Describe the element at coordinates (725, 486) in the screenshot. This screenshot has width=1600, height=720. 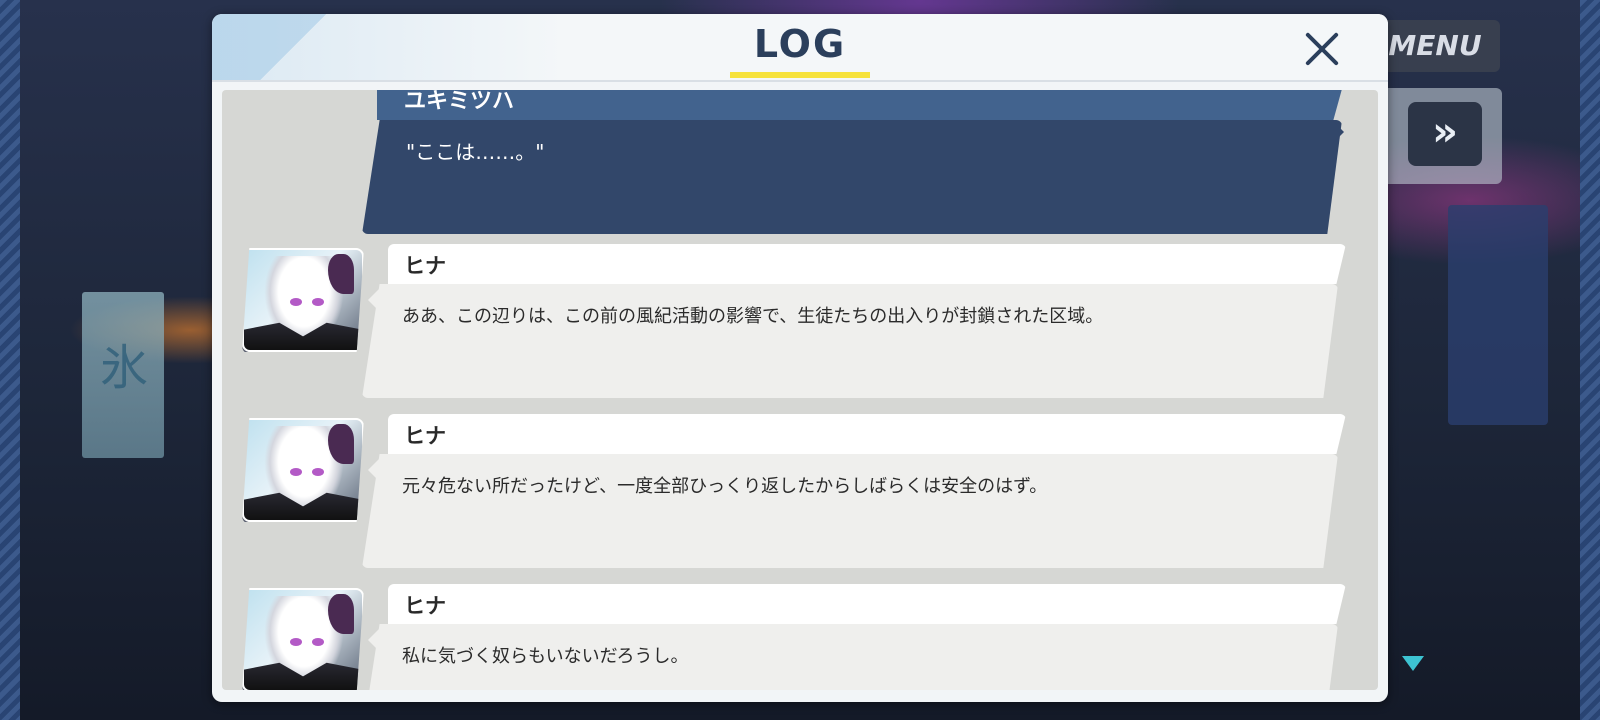
I see `dialogue-text: 元々危ない所だったけど、一度全部ひっくり返したからしばらくは安全のはず。` at that location.